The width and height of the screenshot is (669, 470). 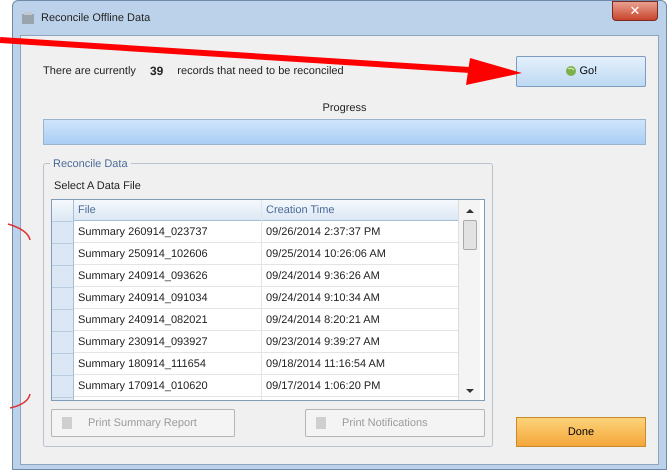 I want to click on column-header: File, so click(x=167, y=210).